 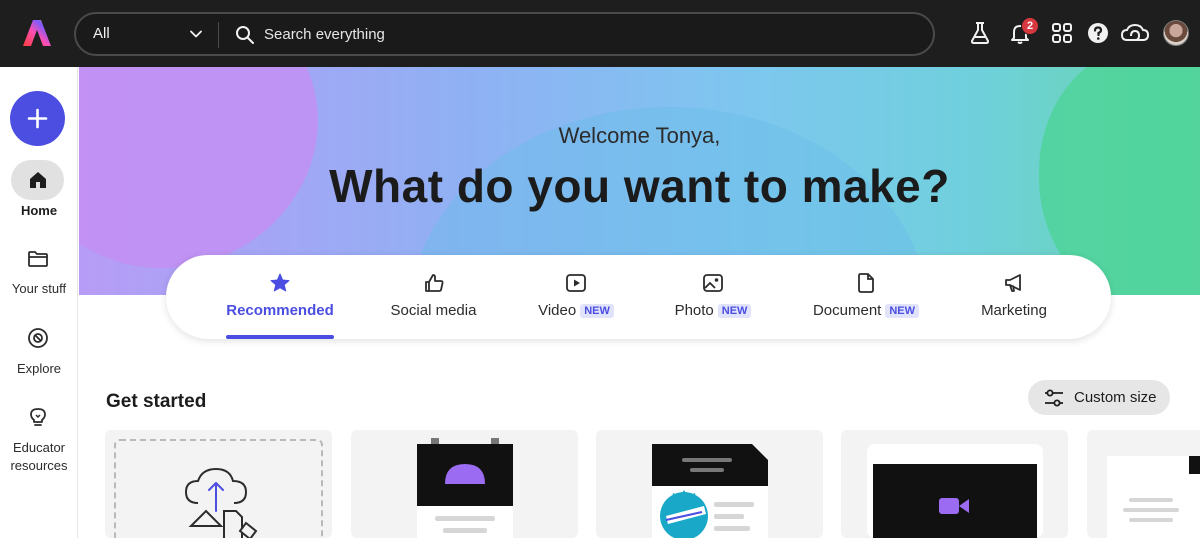 I want to click on template-card-flyer, so click(x=709, y=484).